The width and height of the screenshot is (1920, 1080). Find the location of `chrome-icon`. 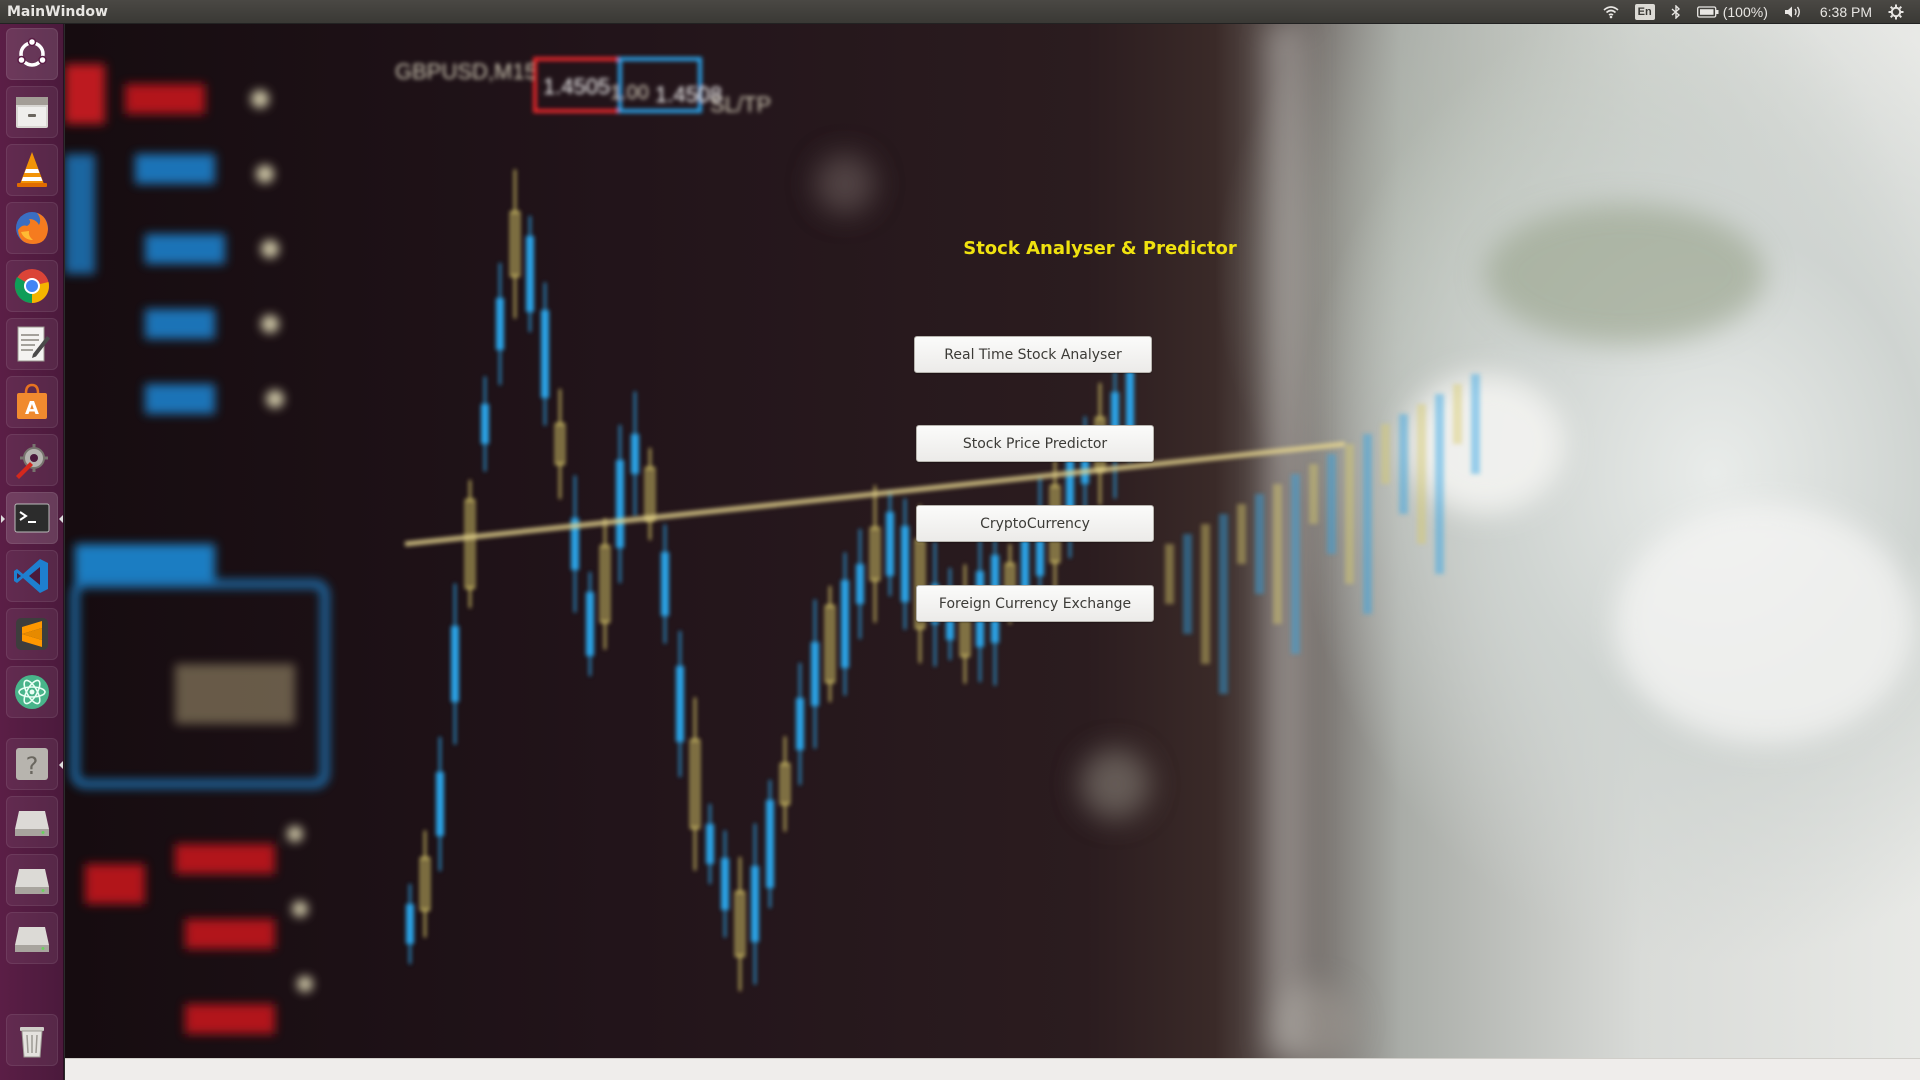

chrome-icon is located at coordinates (31, 286).